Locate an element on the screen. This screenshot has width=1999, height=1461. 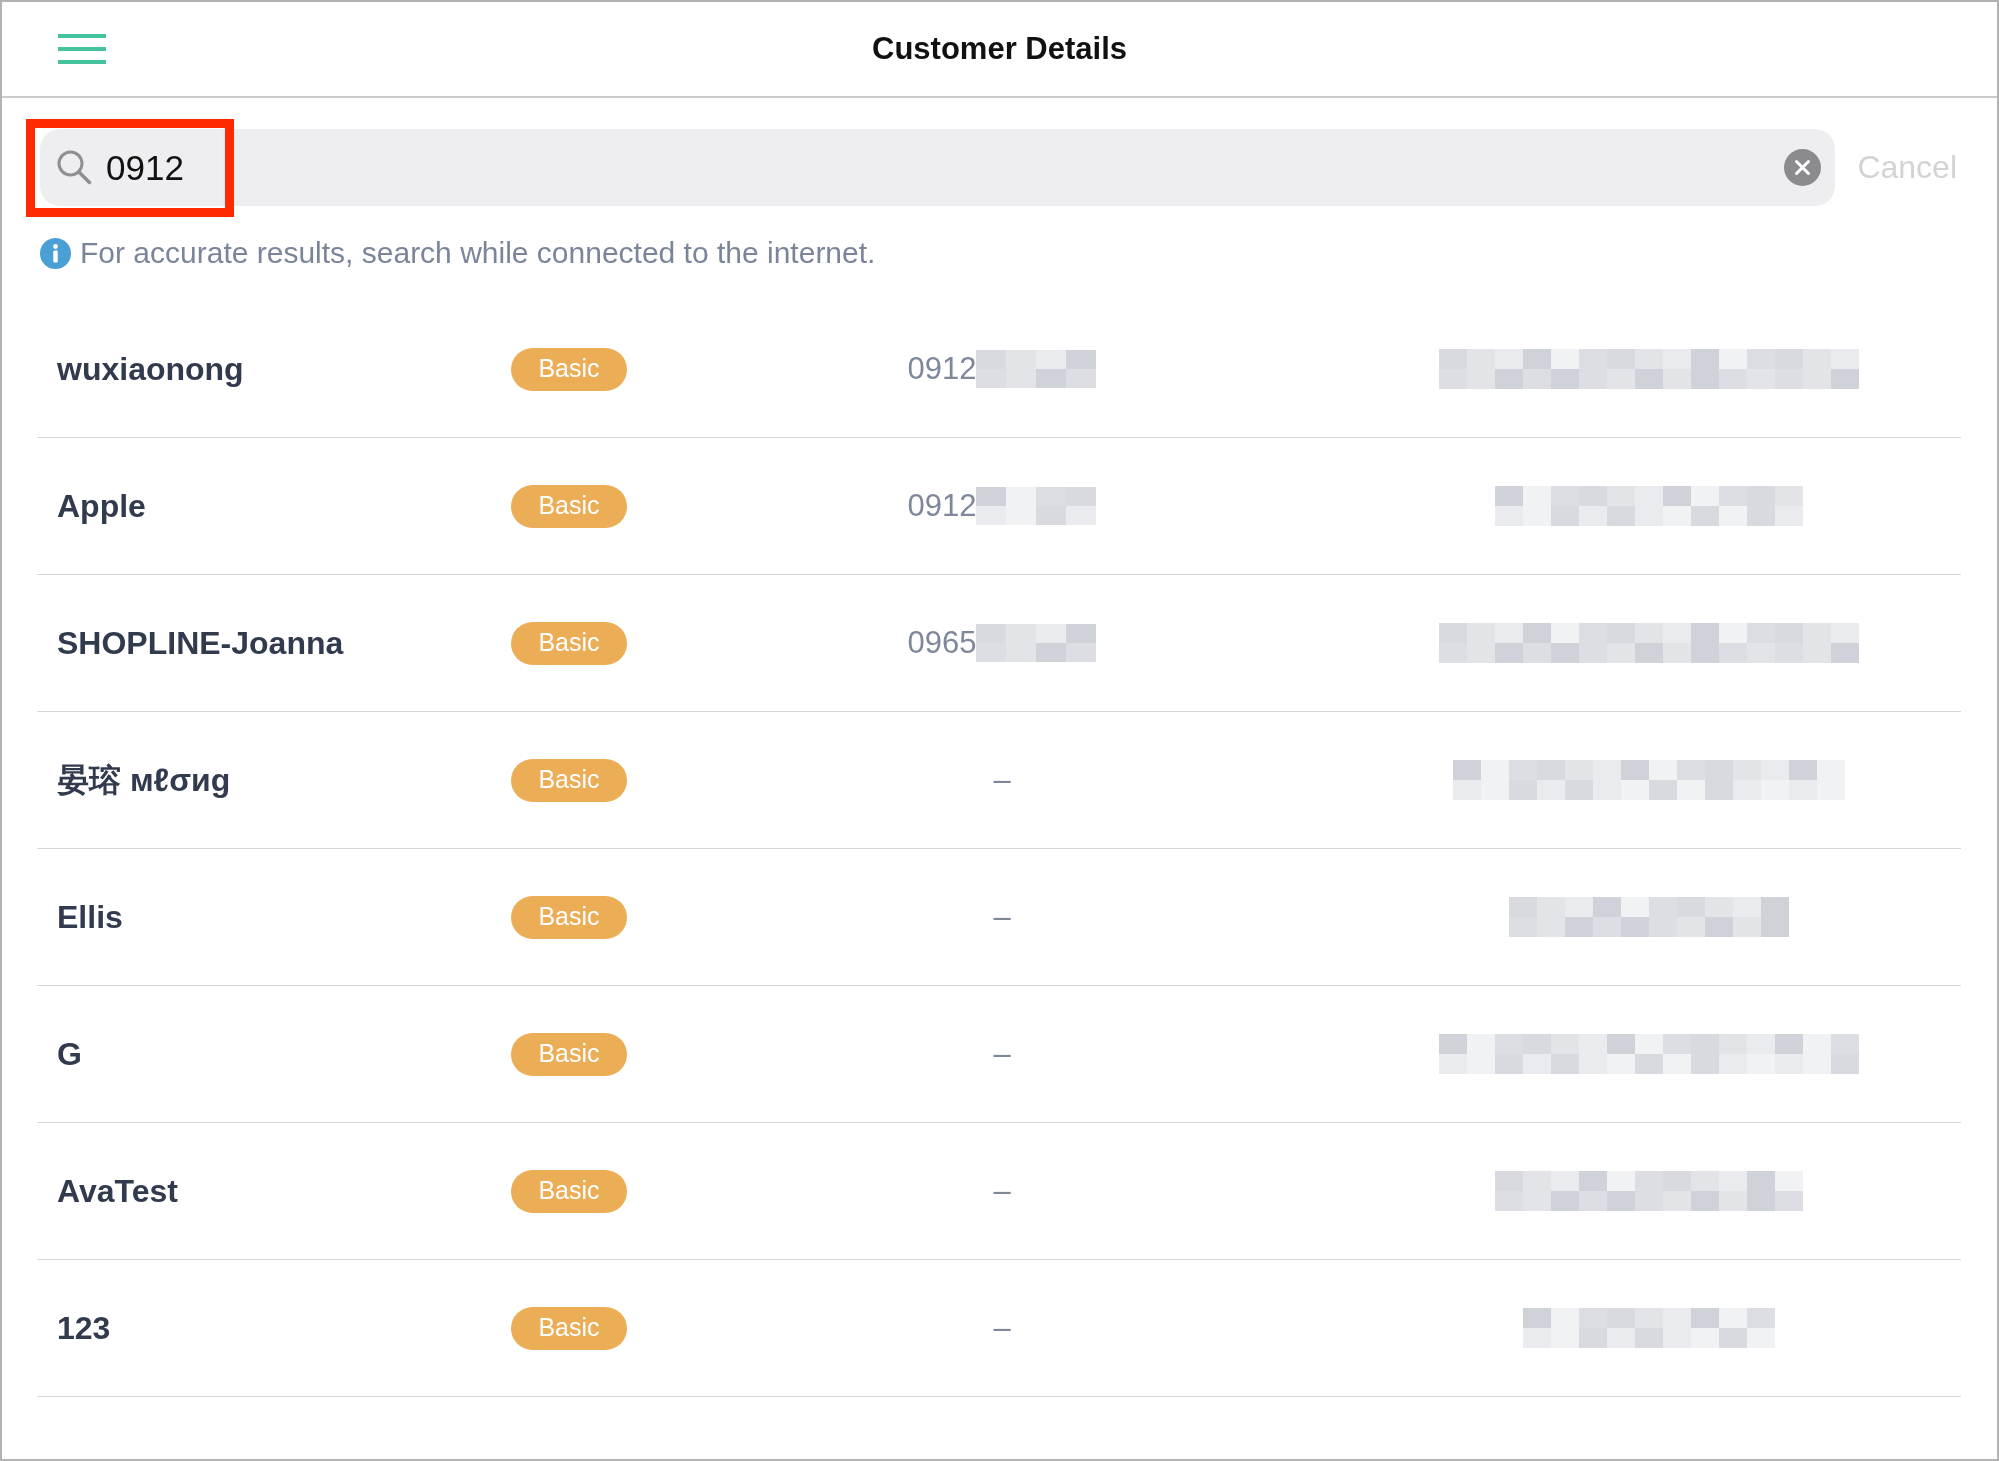
customer-name: SHOPLINE-Joanna is located at coordinates (200, 643).